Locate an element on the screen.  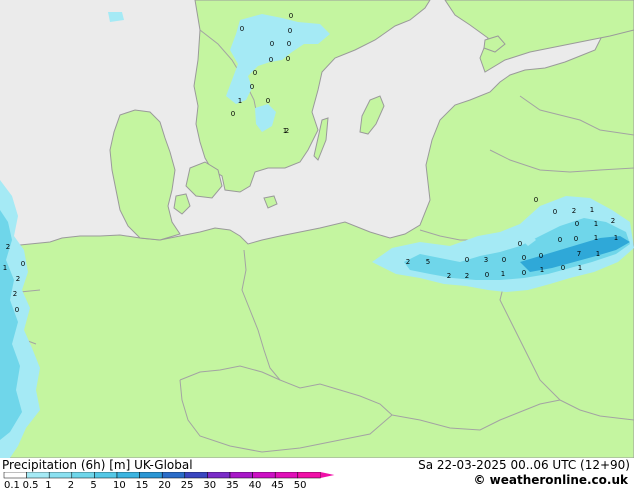
legend-tick-label: 5 is located at coordinates (93, 485).